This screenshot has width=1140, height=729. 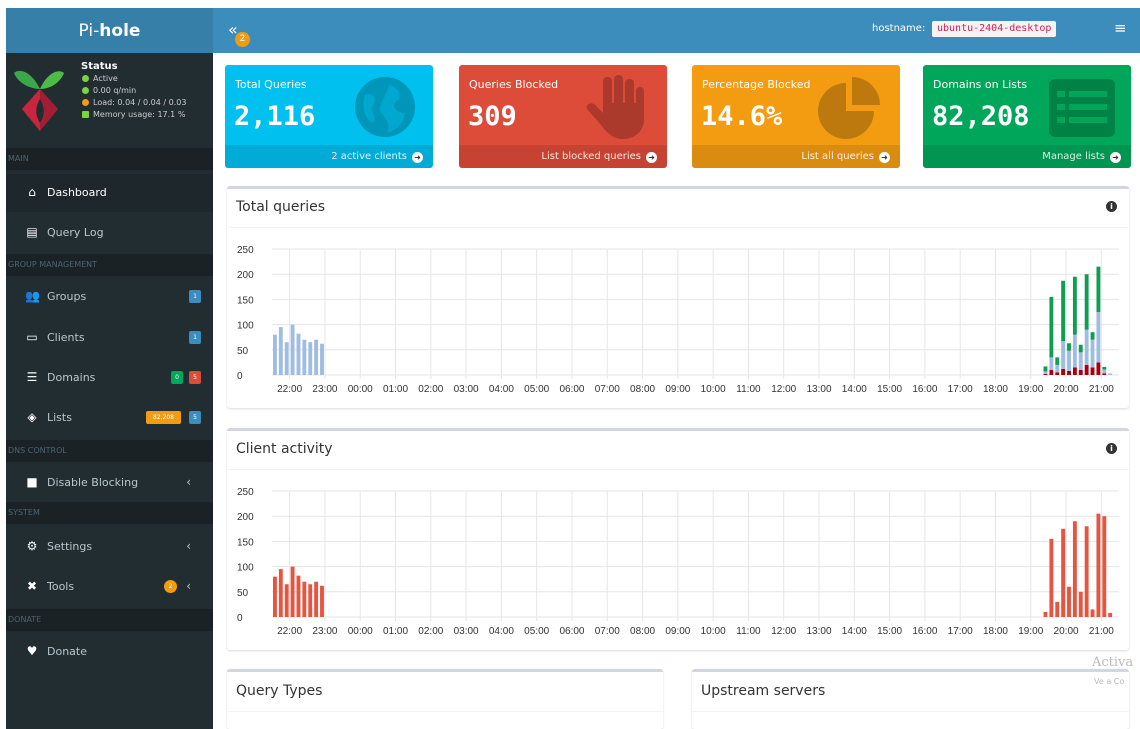 What do you see at coordinates (163, 417) in the screenshot?
I see `lists-domains-badge: 82,208` at bounding box center [163, 417].